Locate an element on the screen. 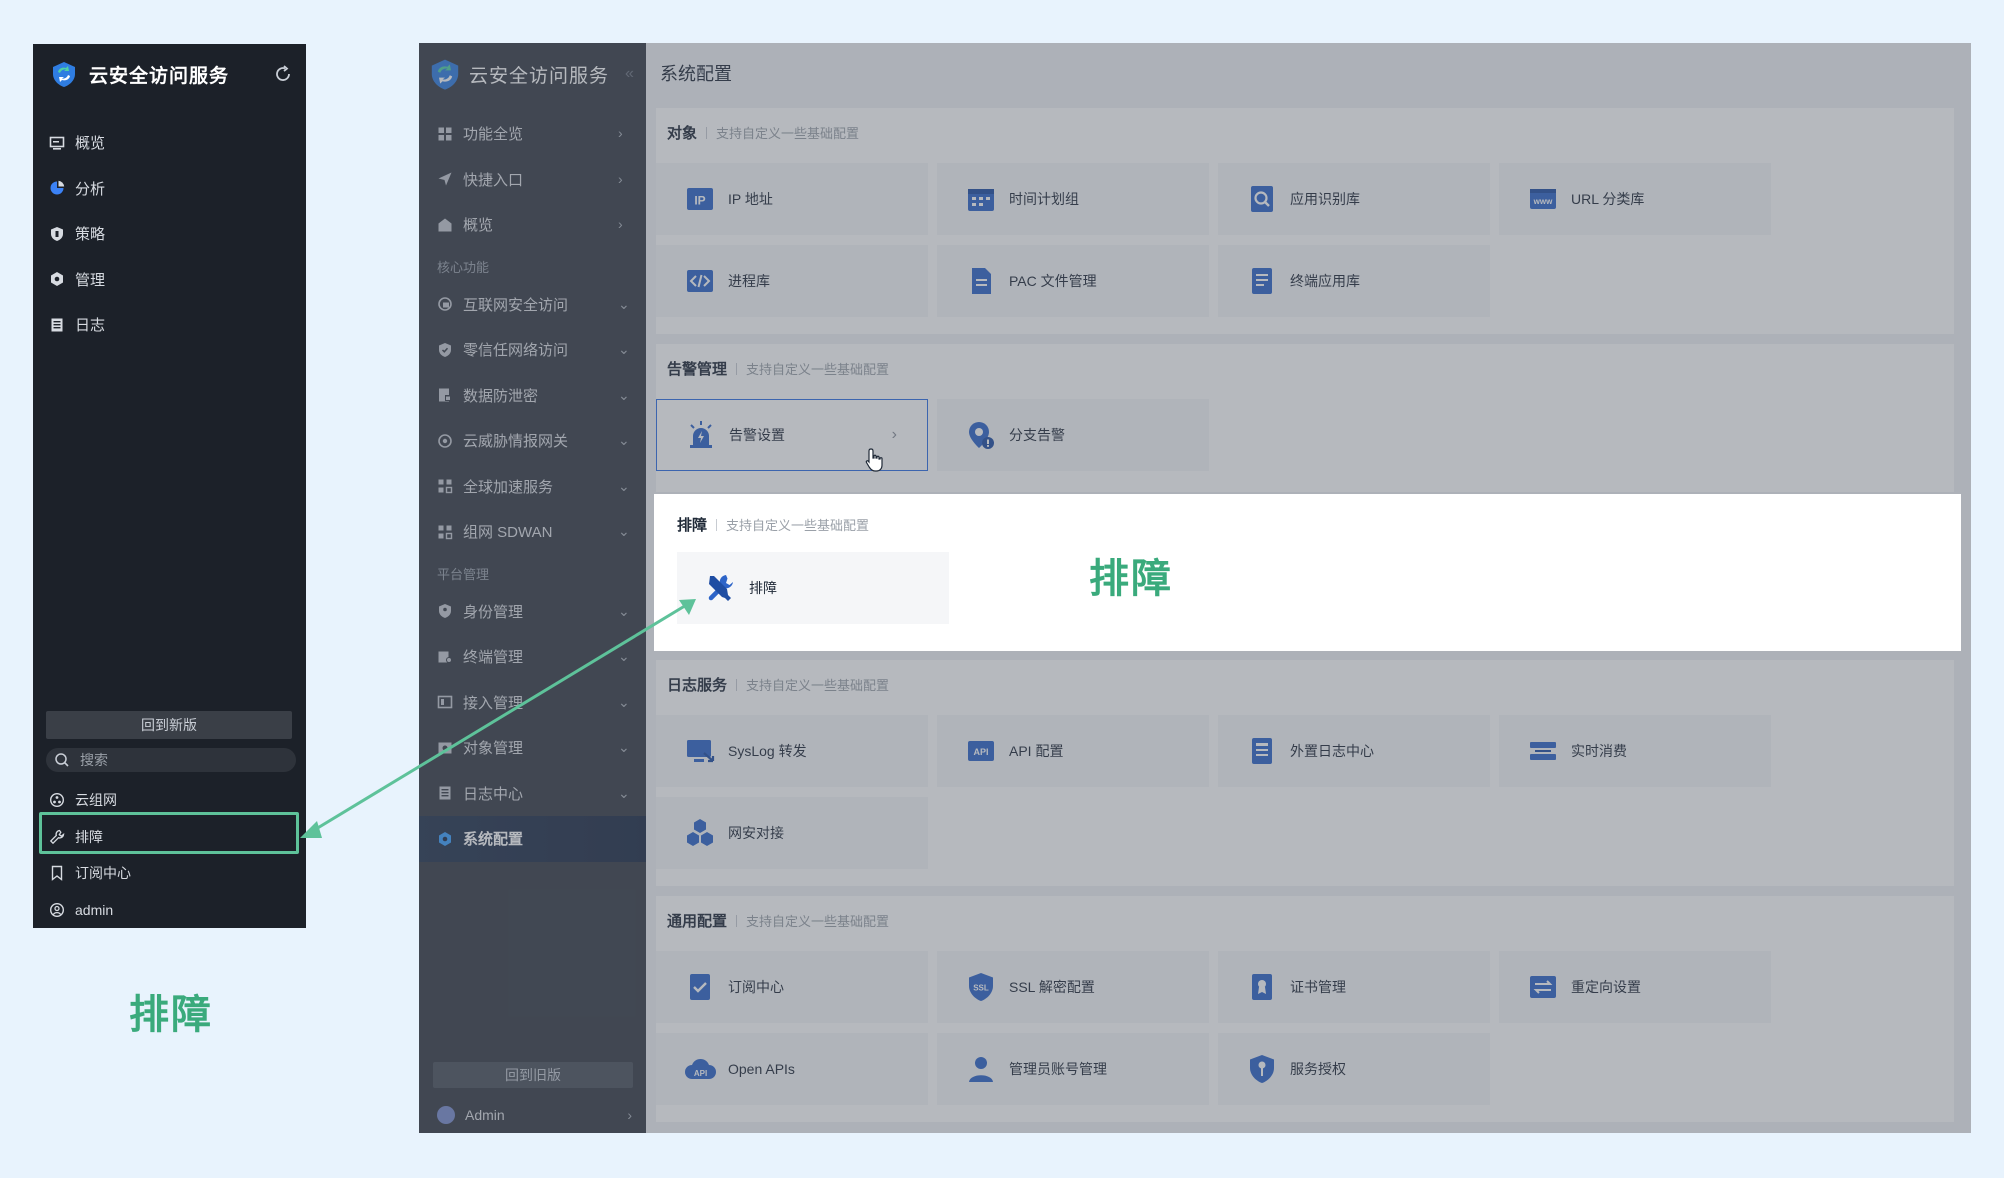 Image resolution: width=2004 pixels, height=1178 pixels. card-api-config: API API 配置 is located at coordinates (1073, 751).